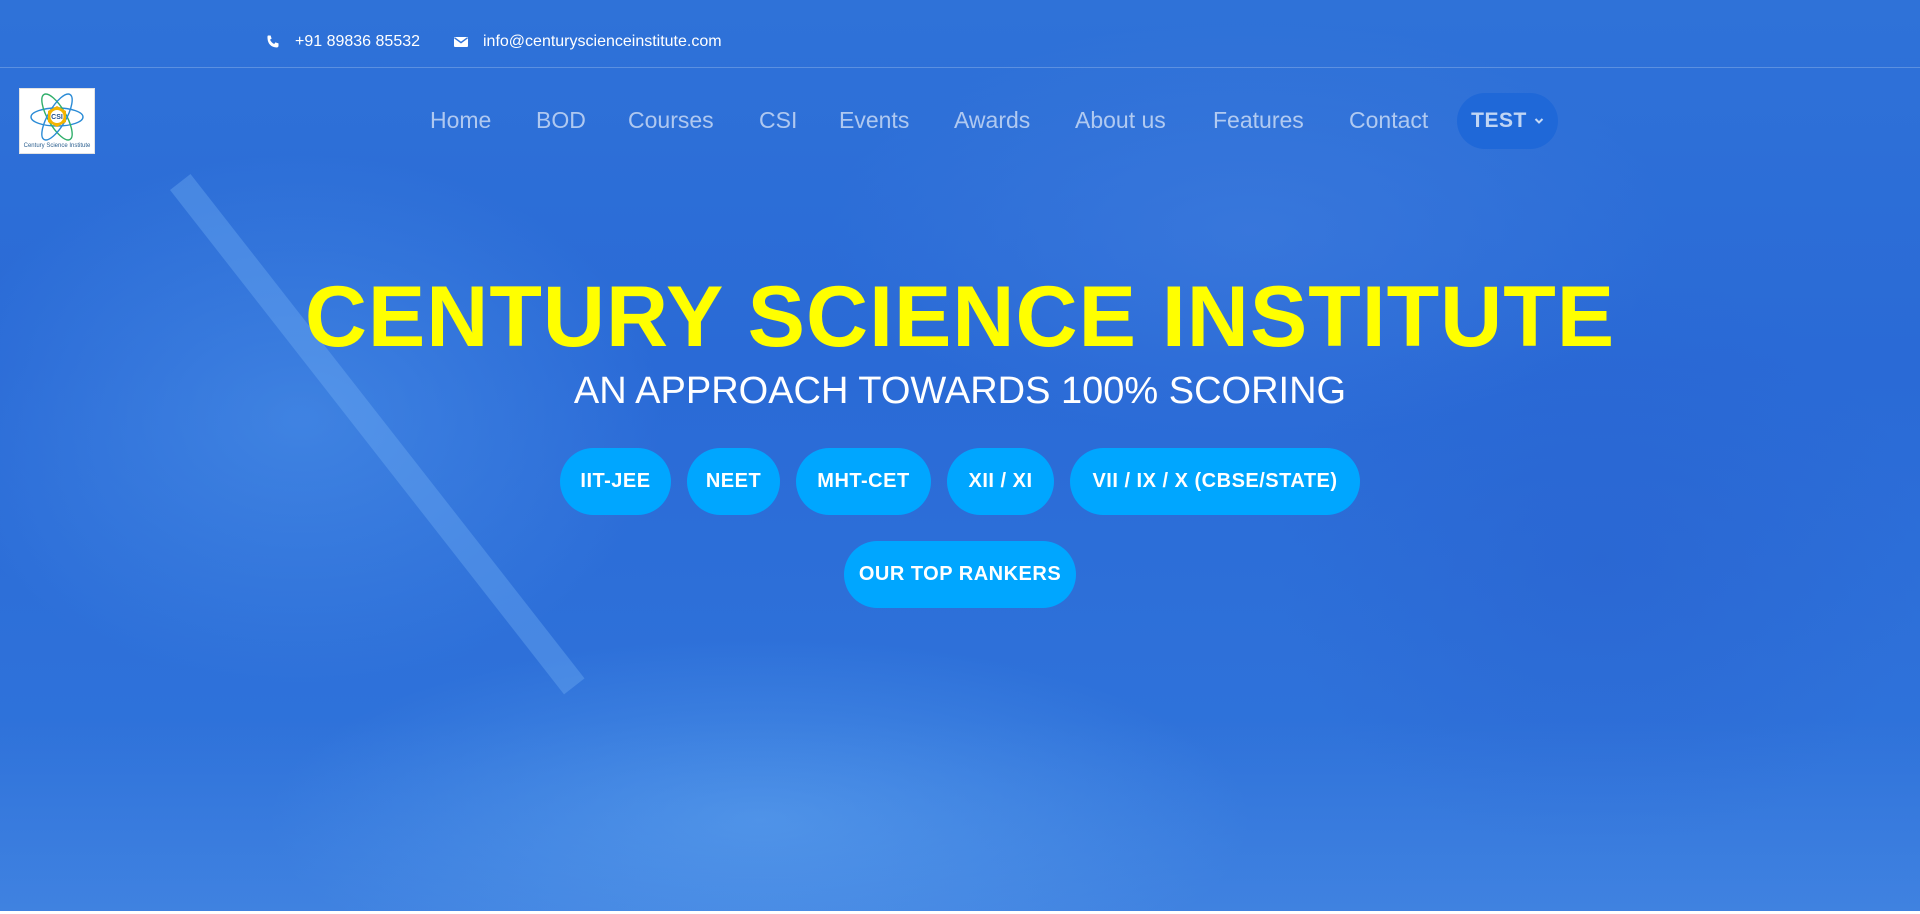  I want to click on nav-awards: Awards, so click(992, 120).